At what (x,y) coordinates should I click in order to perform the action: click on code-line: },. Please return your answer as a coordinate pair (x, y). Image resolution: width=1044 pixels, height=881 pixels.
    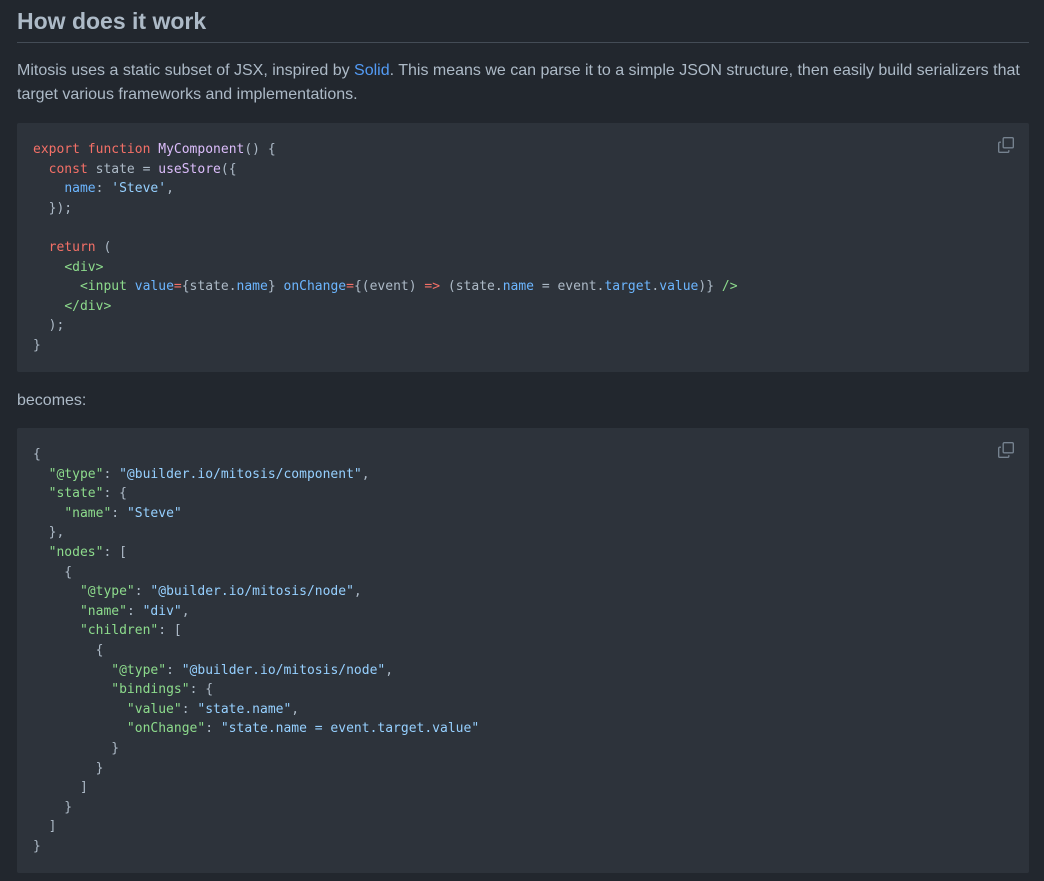
    Looking at the image, I should click on (49, 533).